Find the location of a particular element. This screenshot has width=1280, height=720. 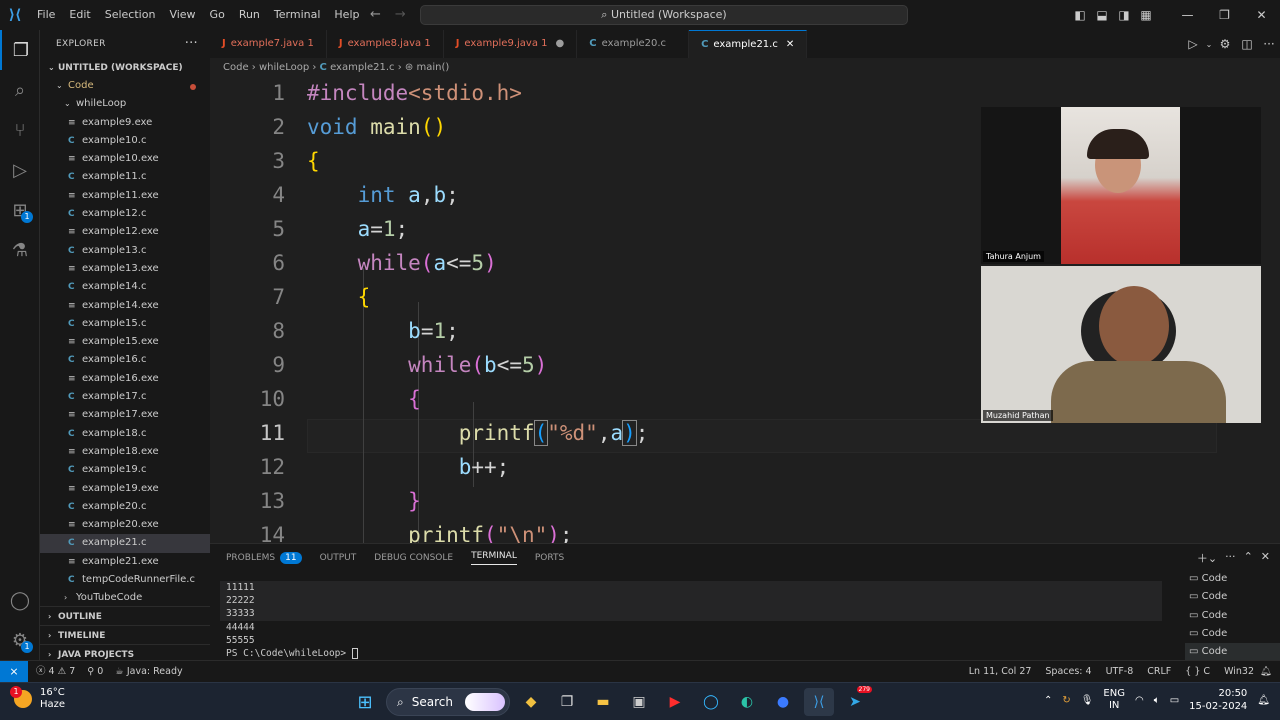

file-item: Cexample15.c is located at coordinates (125, 324).